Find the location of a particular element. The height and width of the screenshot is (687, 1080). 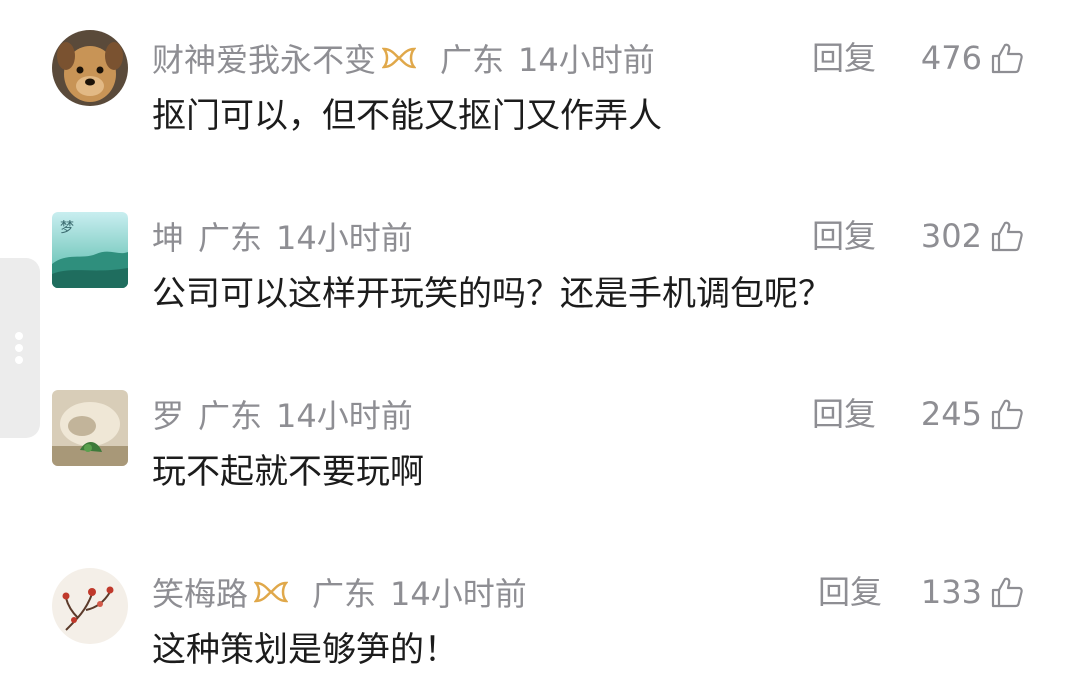

like-button: 302 is located at coordinates (972, 236).